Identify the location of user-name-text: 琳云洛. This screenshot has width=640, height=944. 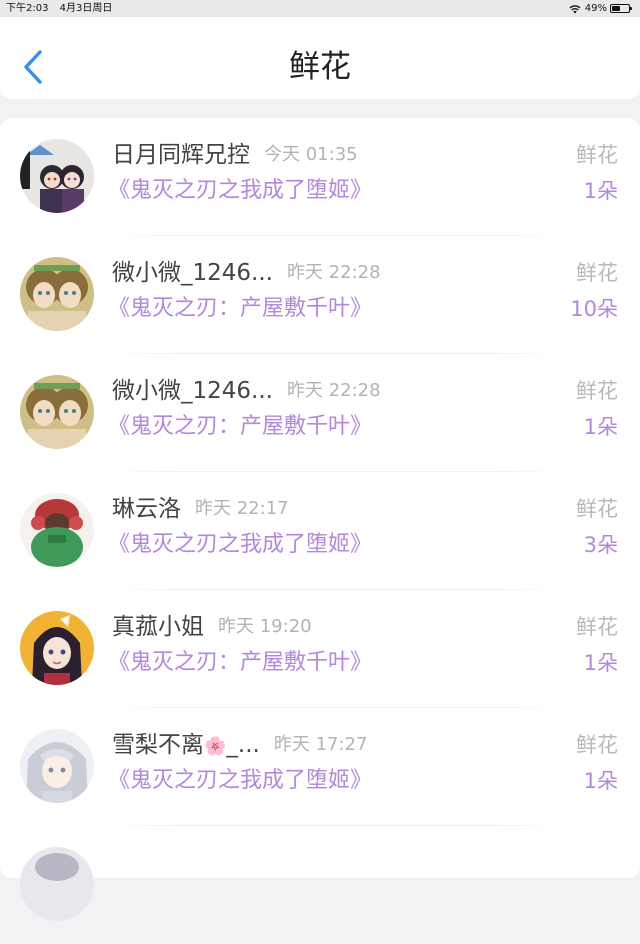
(146, 509).